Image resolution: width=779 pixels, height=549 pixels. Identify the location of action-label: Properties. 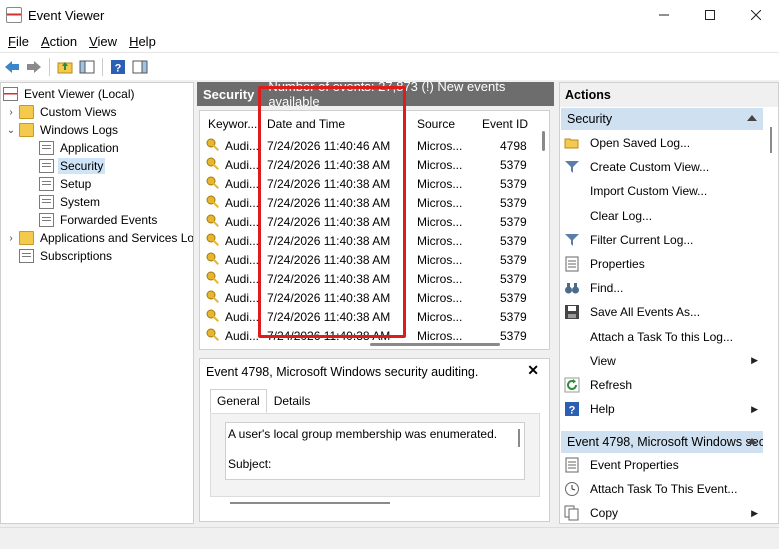
(617, 264).